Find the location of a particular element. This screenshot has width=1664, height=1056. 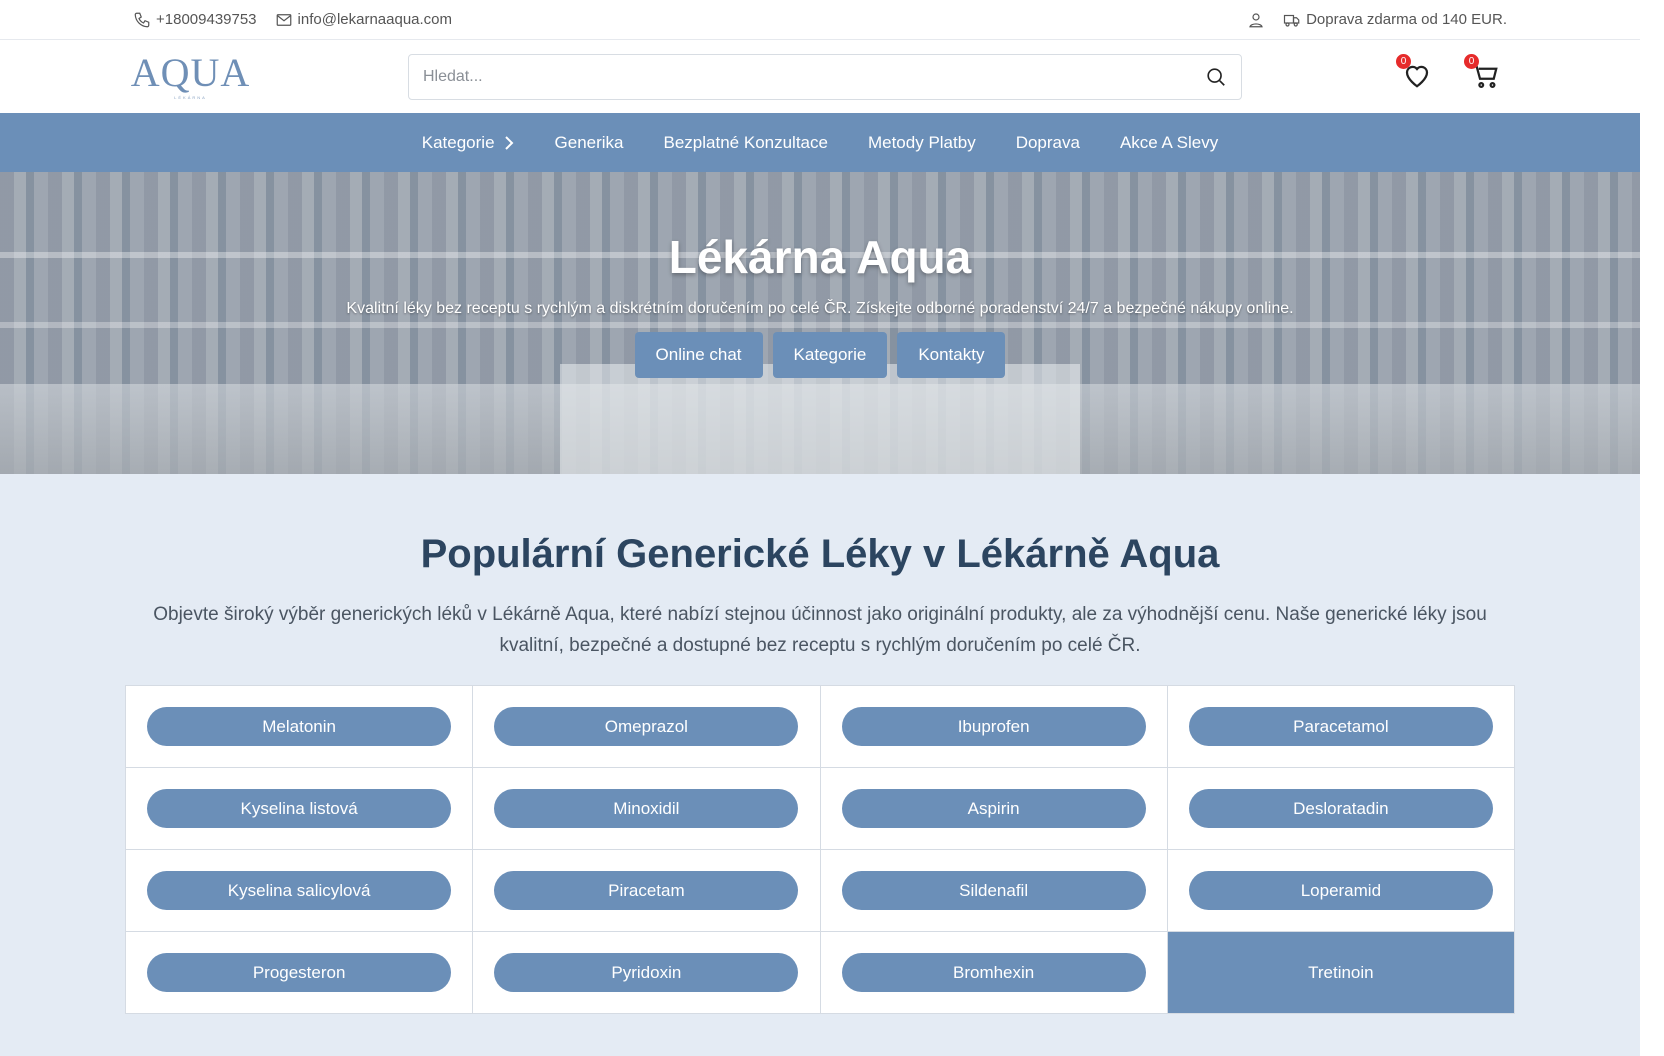

logo-subtext: LÉKÁRNA is located at coordinates (190, 97).